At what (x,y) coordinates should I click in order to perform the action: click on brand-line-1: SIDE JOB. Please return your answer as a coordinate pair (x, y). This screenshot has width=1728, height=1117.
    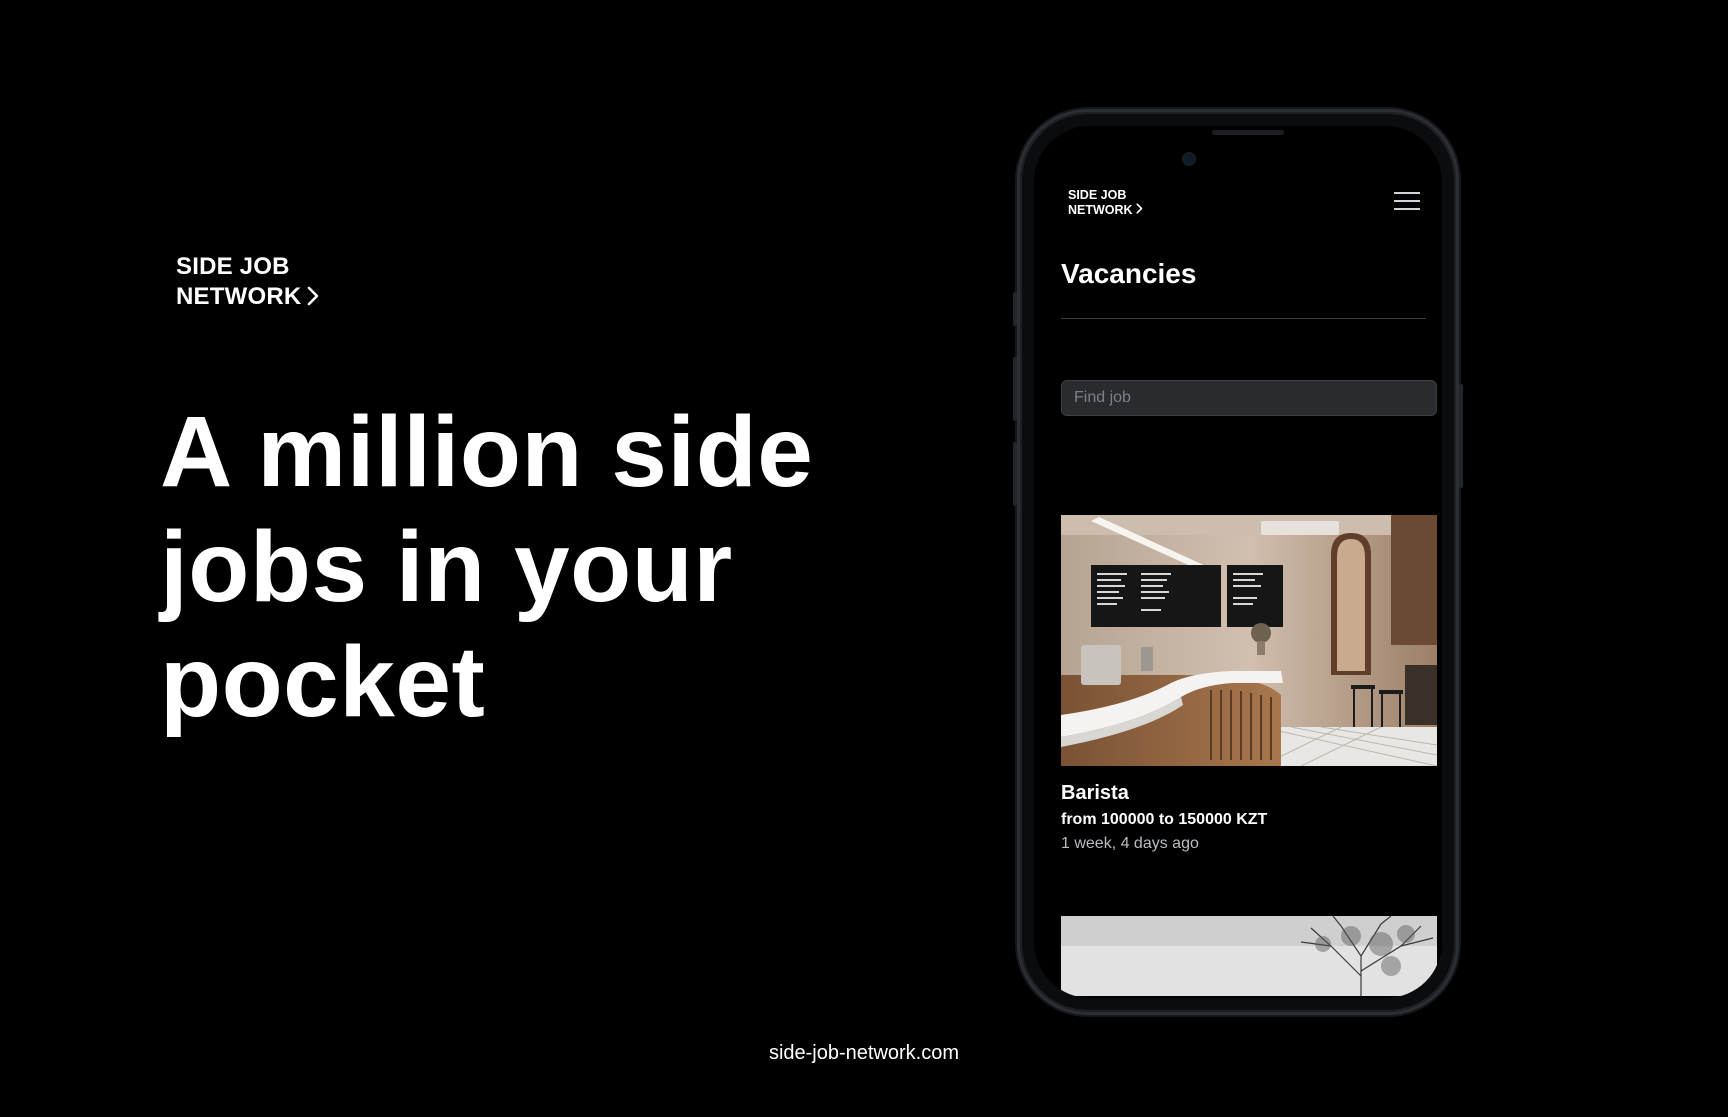
    Looking at the image, I should click on (233, 266).